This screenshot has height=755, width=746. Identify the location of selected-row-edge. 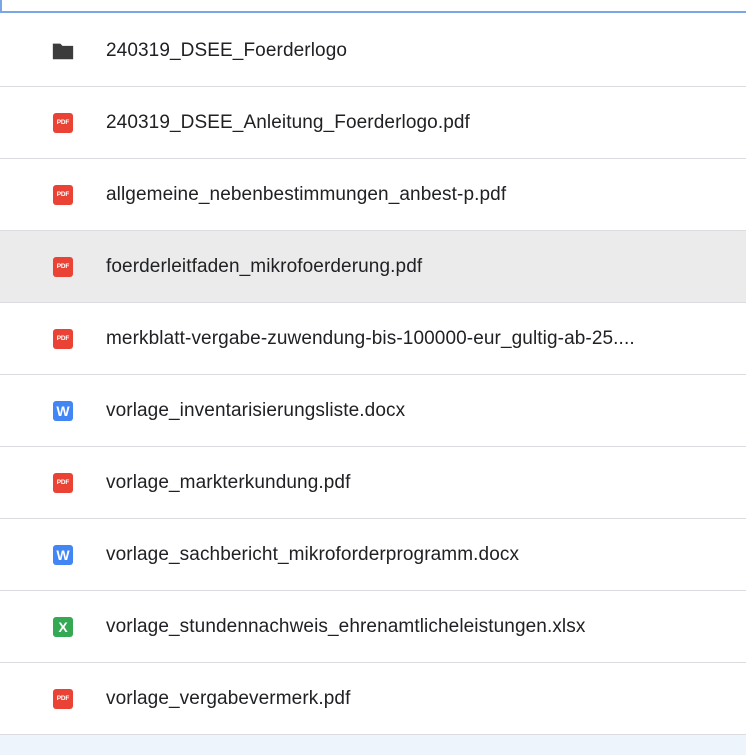
(373, 6).